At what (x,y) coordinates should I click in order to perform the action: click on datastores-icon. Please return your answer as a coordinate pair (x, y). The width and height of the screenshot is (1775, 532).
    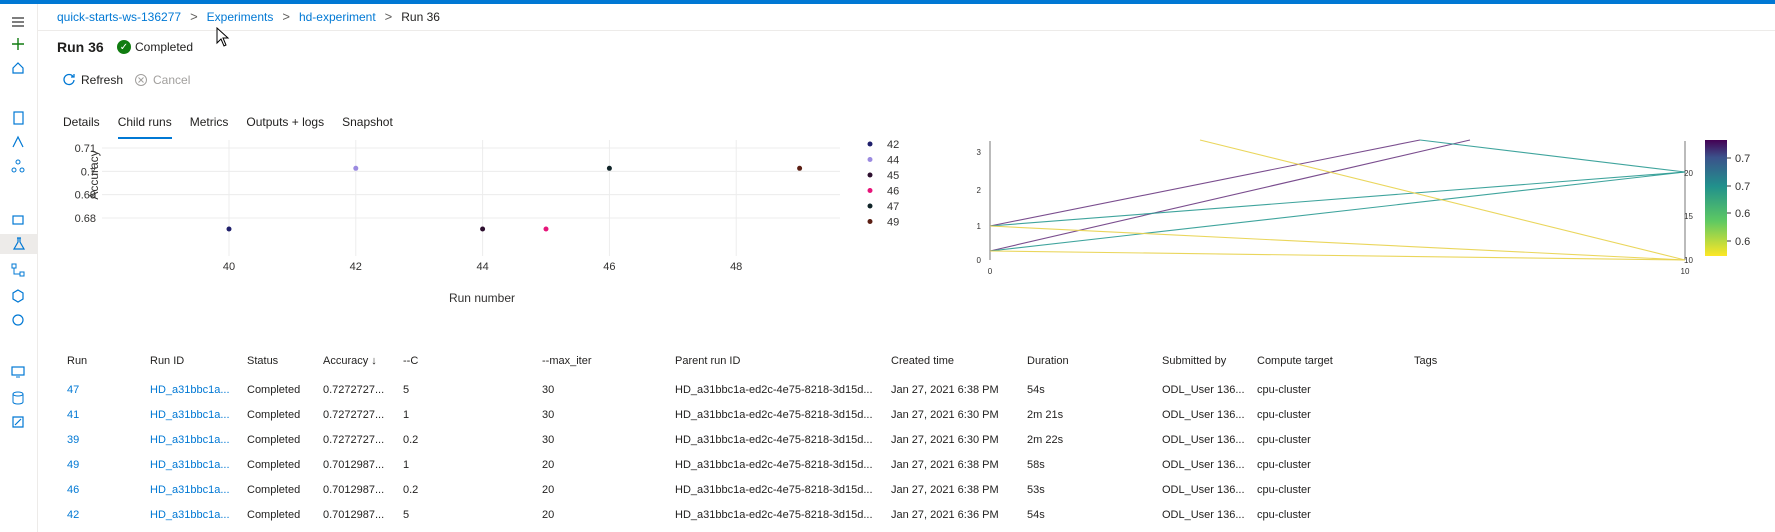
    Looking at the image, I should click on (18, 398).